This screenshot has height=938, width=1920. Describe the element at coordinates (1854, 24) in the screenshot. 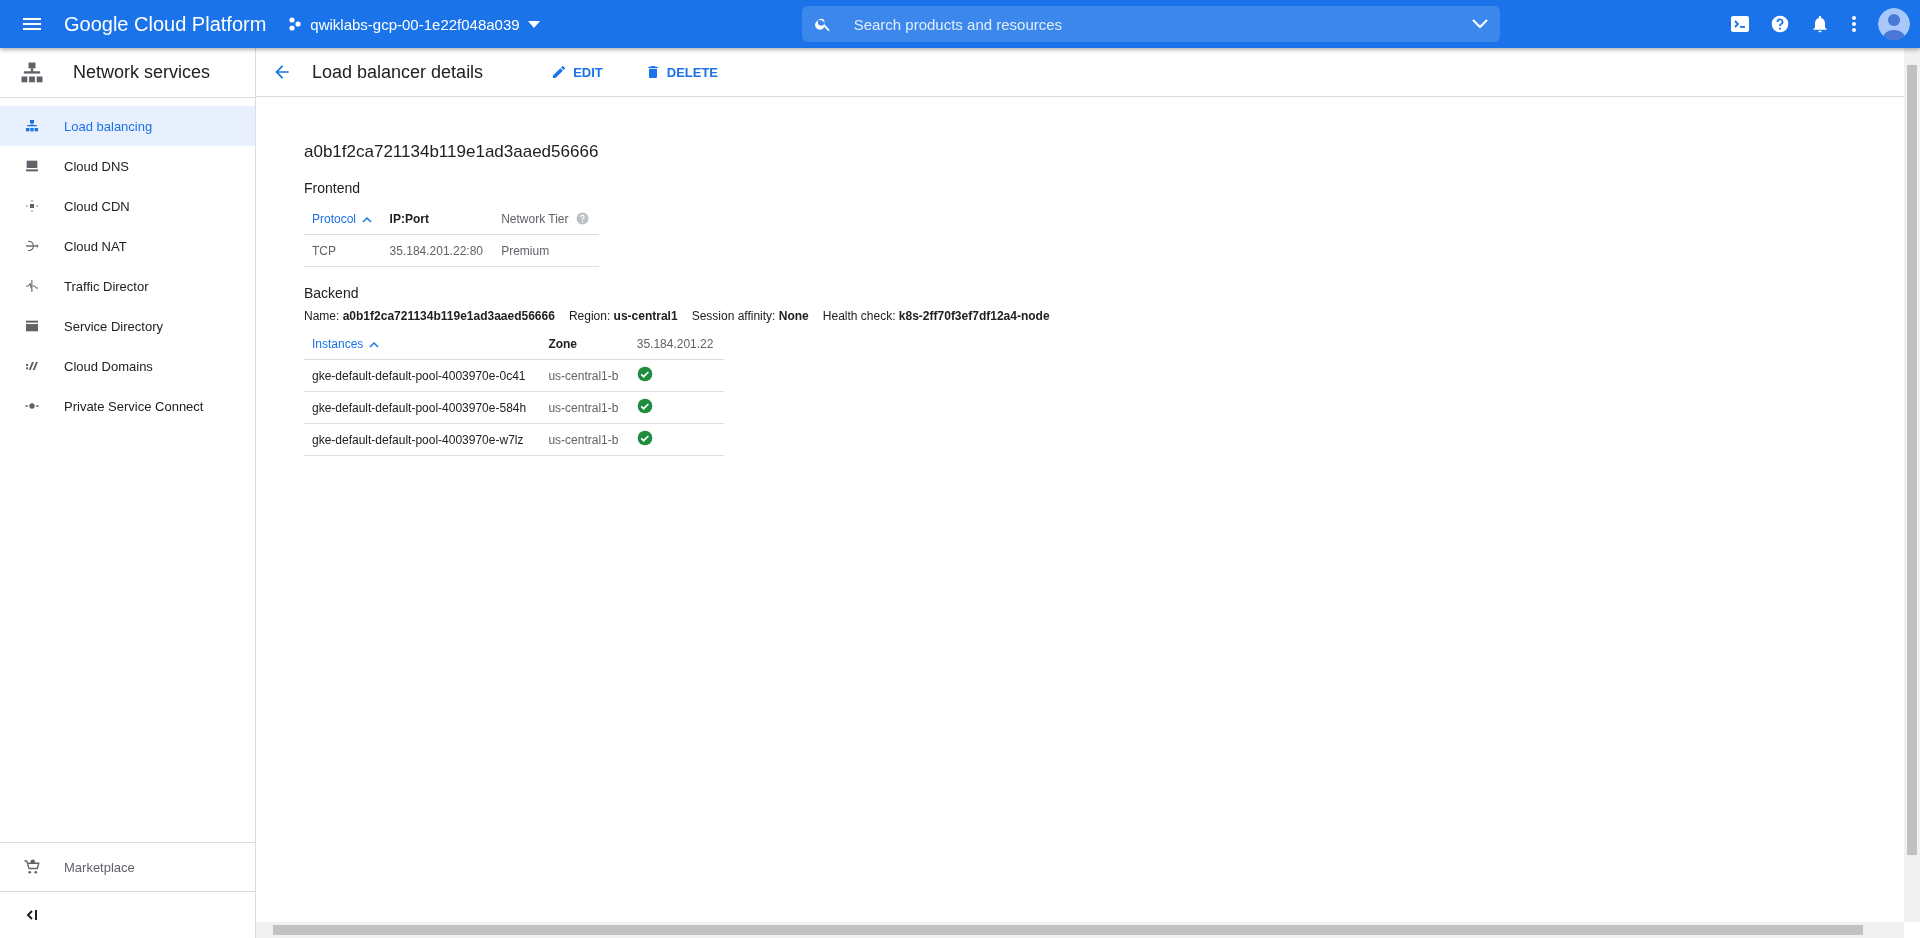

I see `more-vert-icon` at that location.